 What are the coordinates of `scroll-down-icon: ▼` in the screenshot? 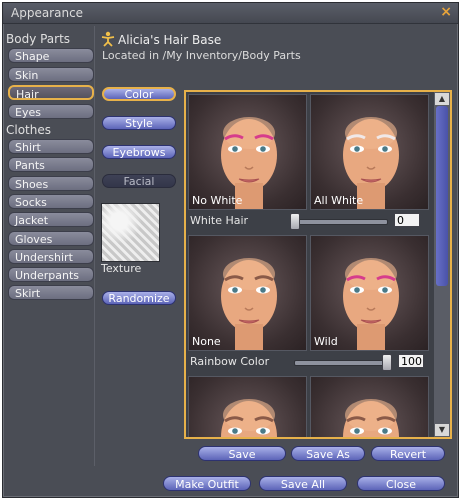 It's located at (442, 430).